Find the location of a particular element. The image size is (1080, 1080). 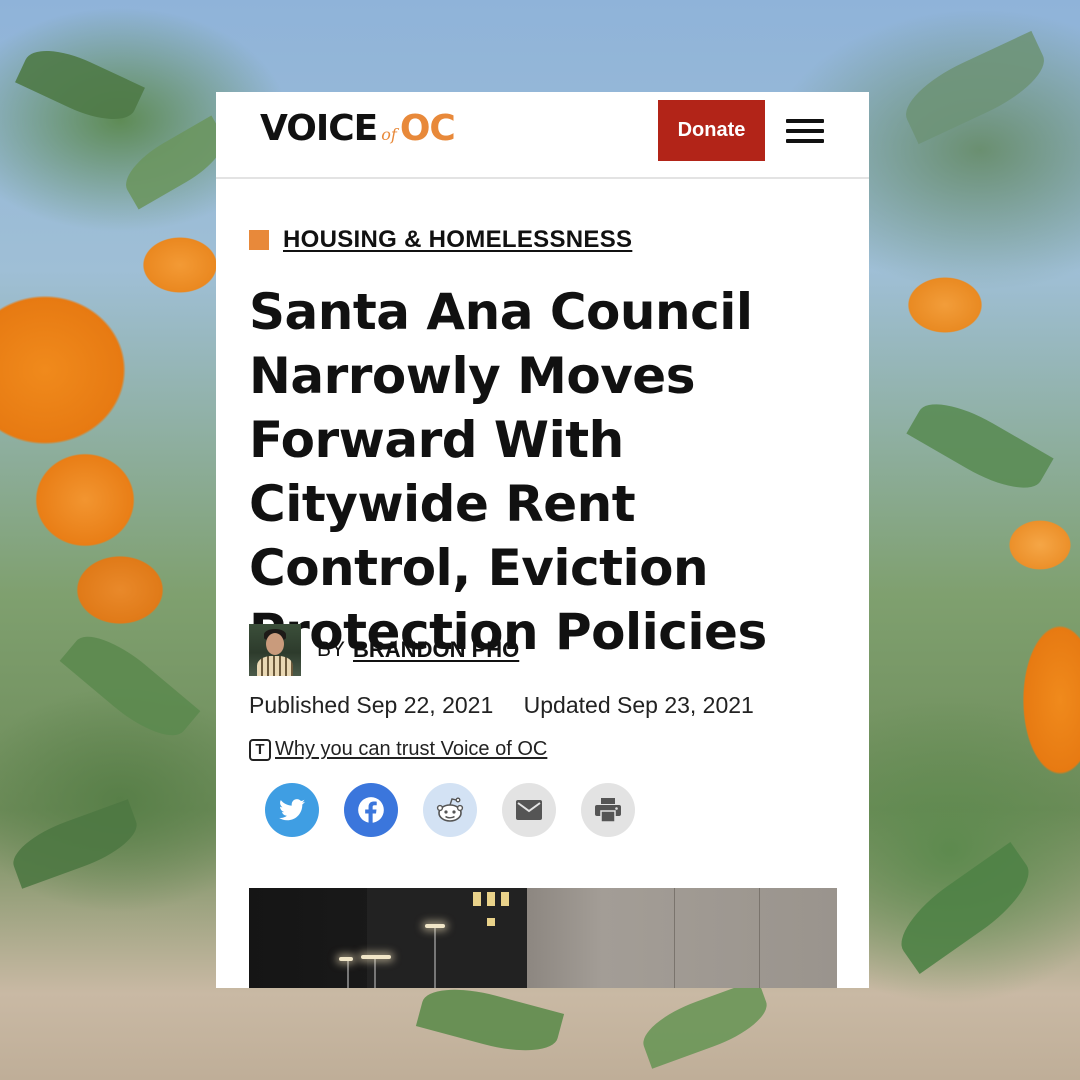

trust-t-icon: T is located at coordinates (260, 749).